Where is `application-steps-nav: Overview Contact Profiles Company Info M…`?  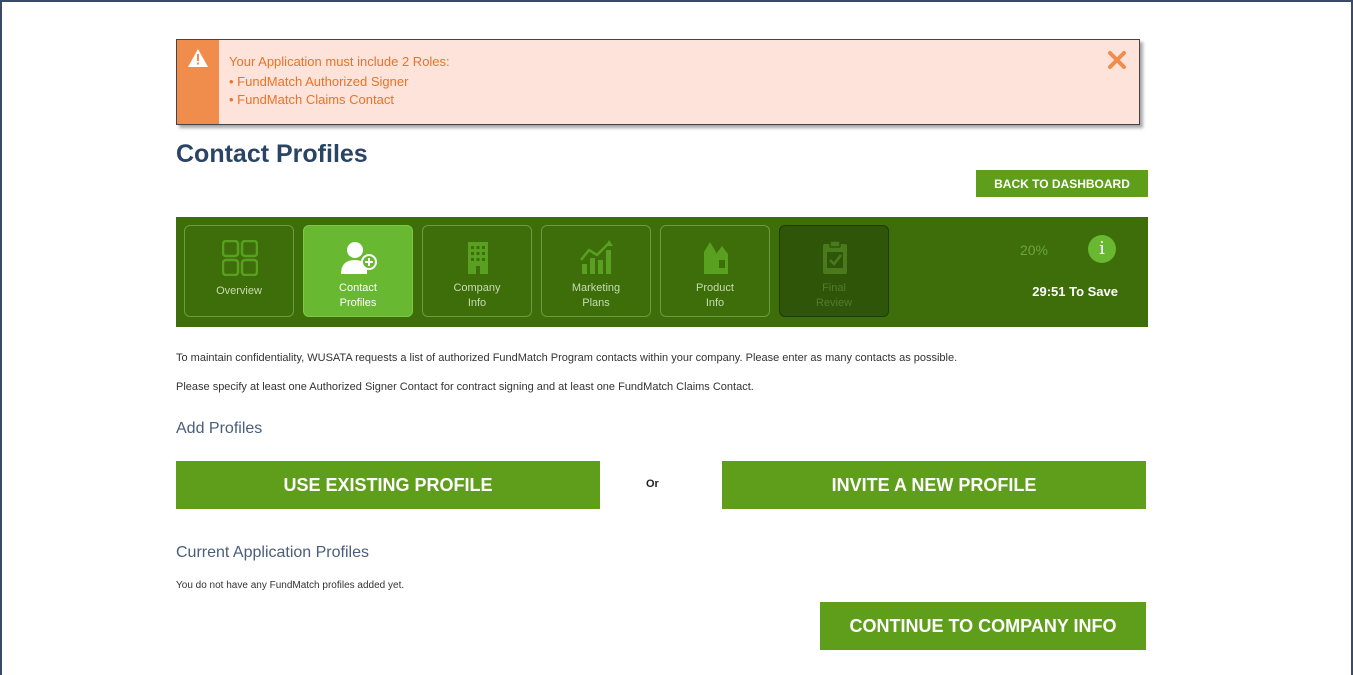 application-steps-nav: Overview Contact Profiles Company Info M… is located at coordinates (662, 272).